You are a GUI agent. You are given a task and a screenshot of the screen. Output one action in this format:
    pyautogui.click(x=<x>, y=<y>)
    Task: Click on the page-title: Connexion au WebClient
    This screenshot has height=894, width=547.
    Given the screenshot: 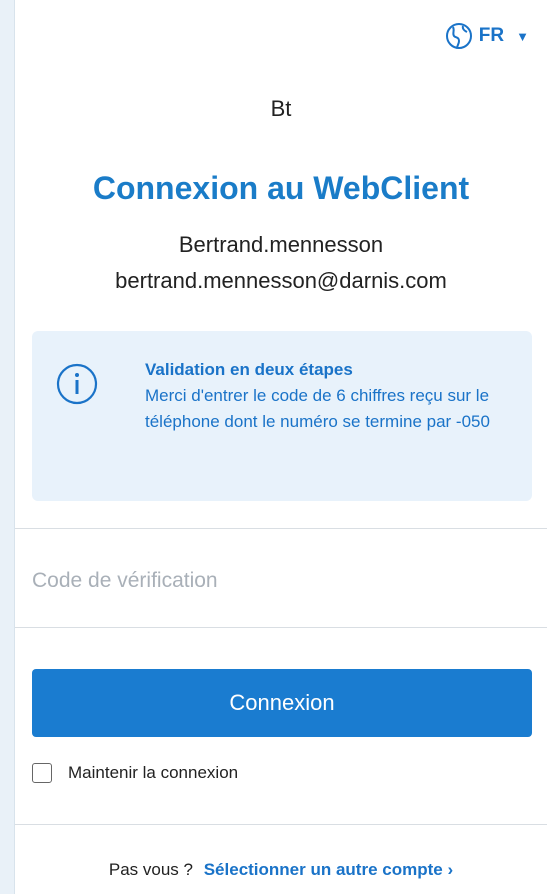 What is the action you would take?
    pyautogui.click(x=281, y=188)
    